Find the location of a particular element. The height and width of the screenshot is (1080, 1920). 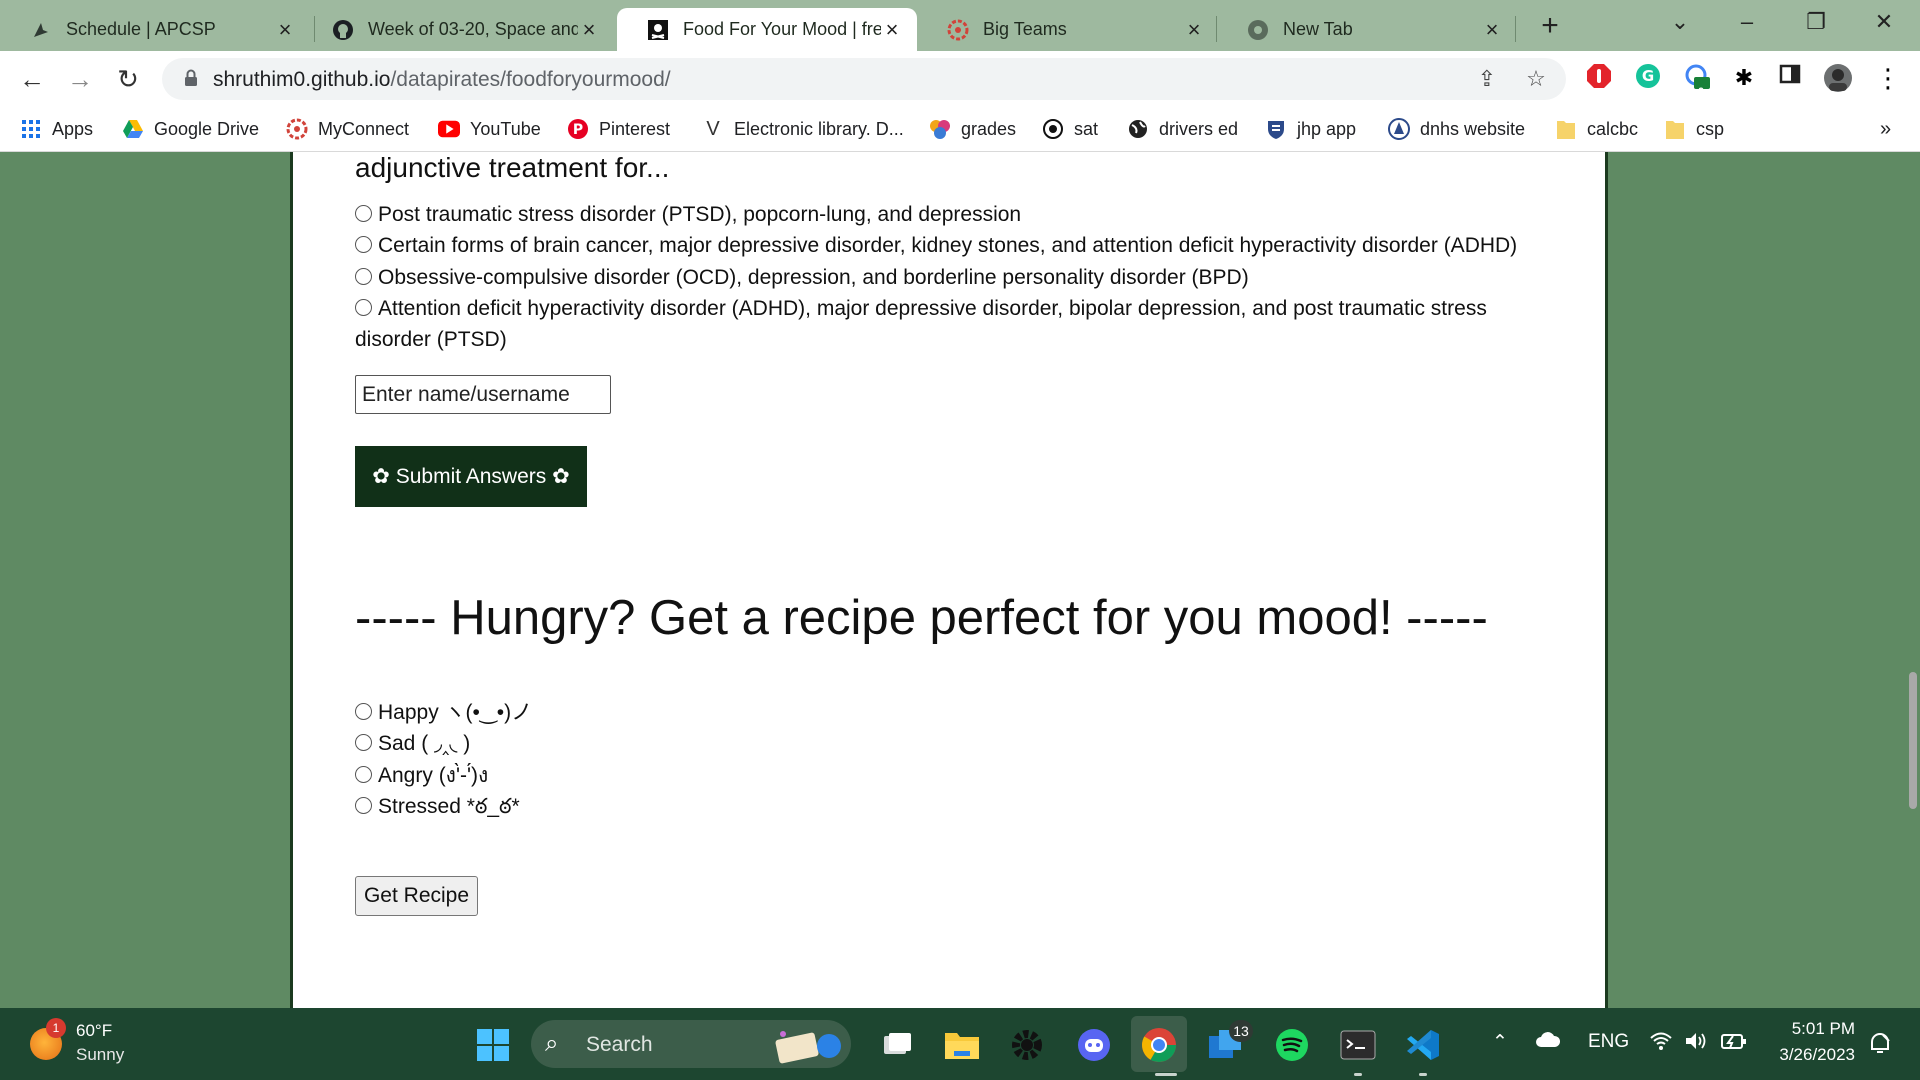

weather-description: Sunny is located at coordinates (100, 1055).